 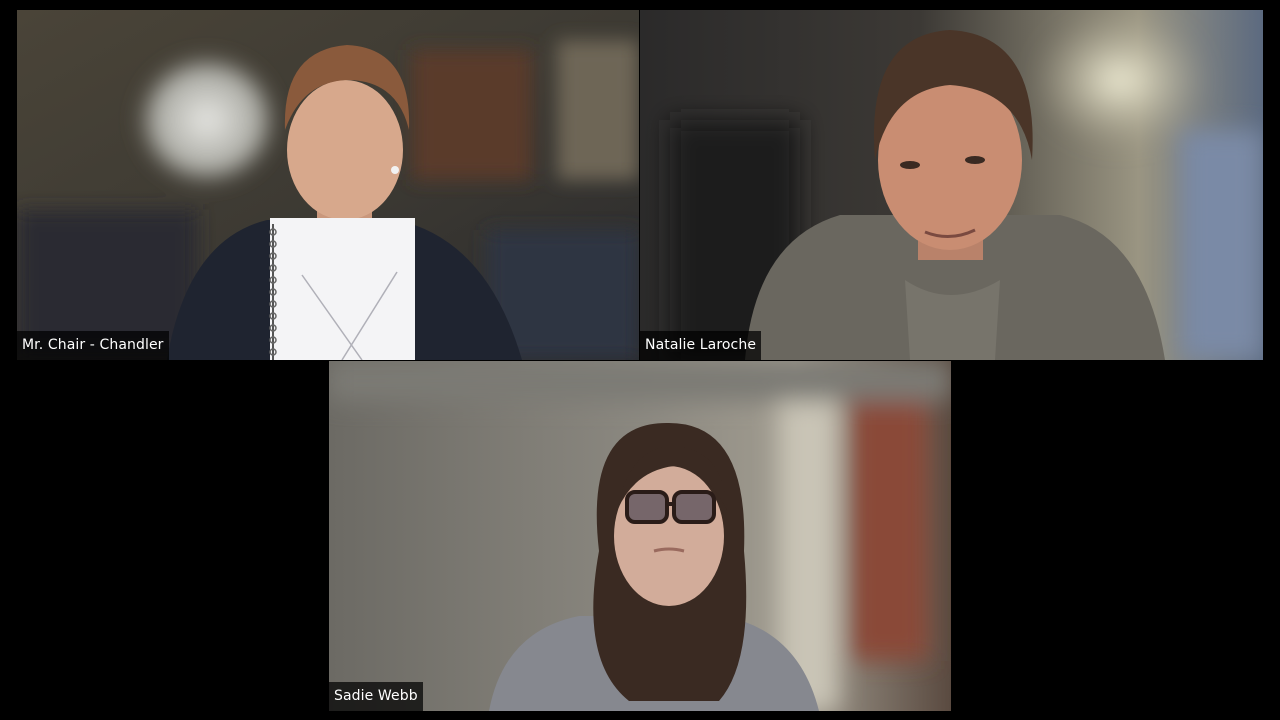 What do you see at coordinates (376, 696) in the screenshot?
I see `participant-name-label: Sadie Webb` at bounding box center [376, 696].